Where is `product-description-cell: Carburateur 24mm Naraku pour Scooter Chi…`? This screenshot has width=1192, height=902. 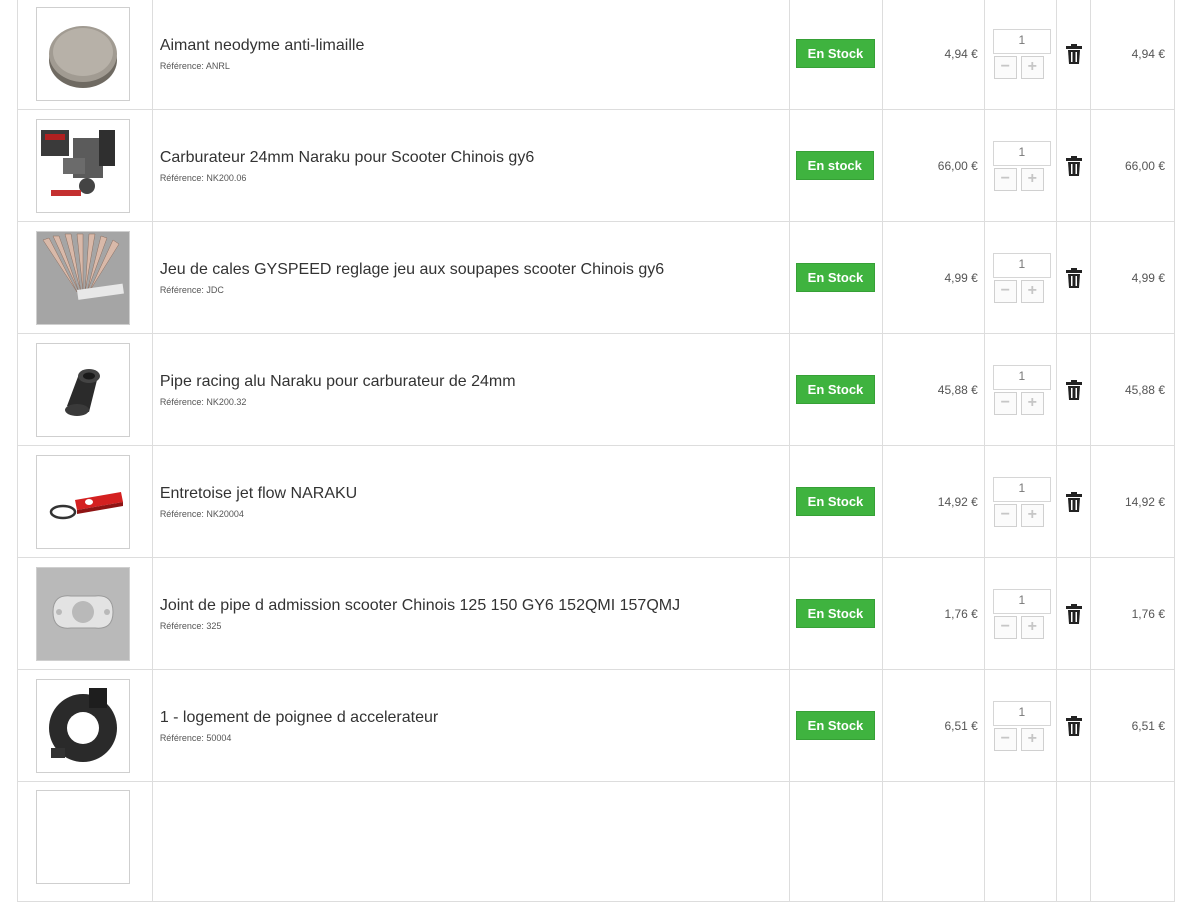 product-description-cell: Carburateur 24mm Naraku pour Scooter Chi… is located at coordinates (470, 165).